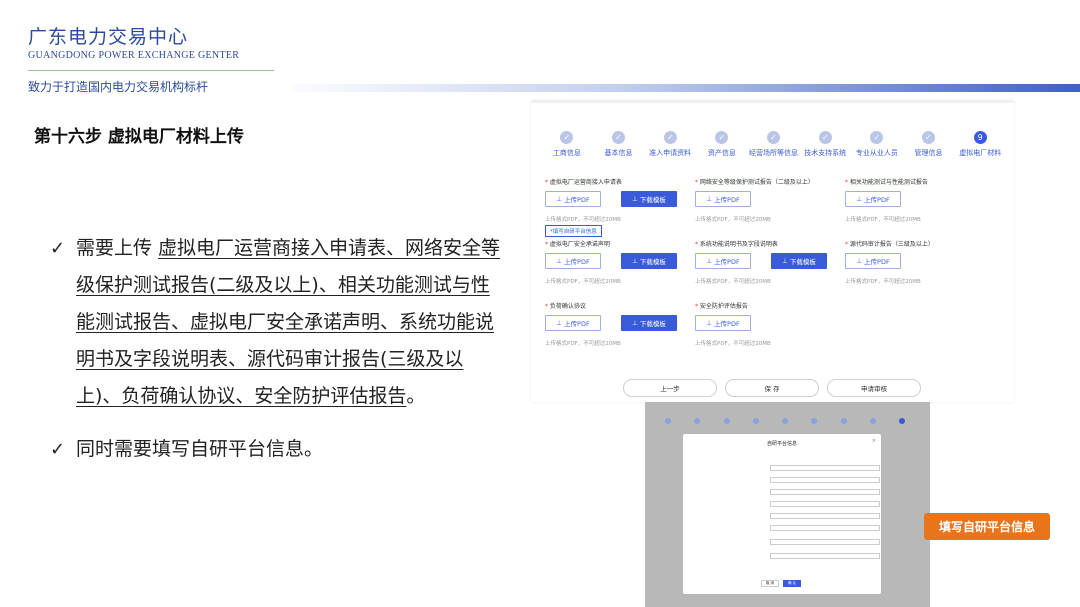 This screenshot has height=607, width=1080. I want to click on step-label: 专业从业人员, so click(876, 153).